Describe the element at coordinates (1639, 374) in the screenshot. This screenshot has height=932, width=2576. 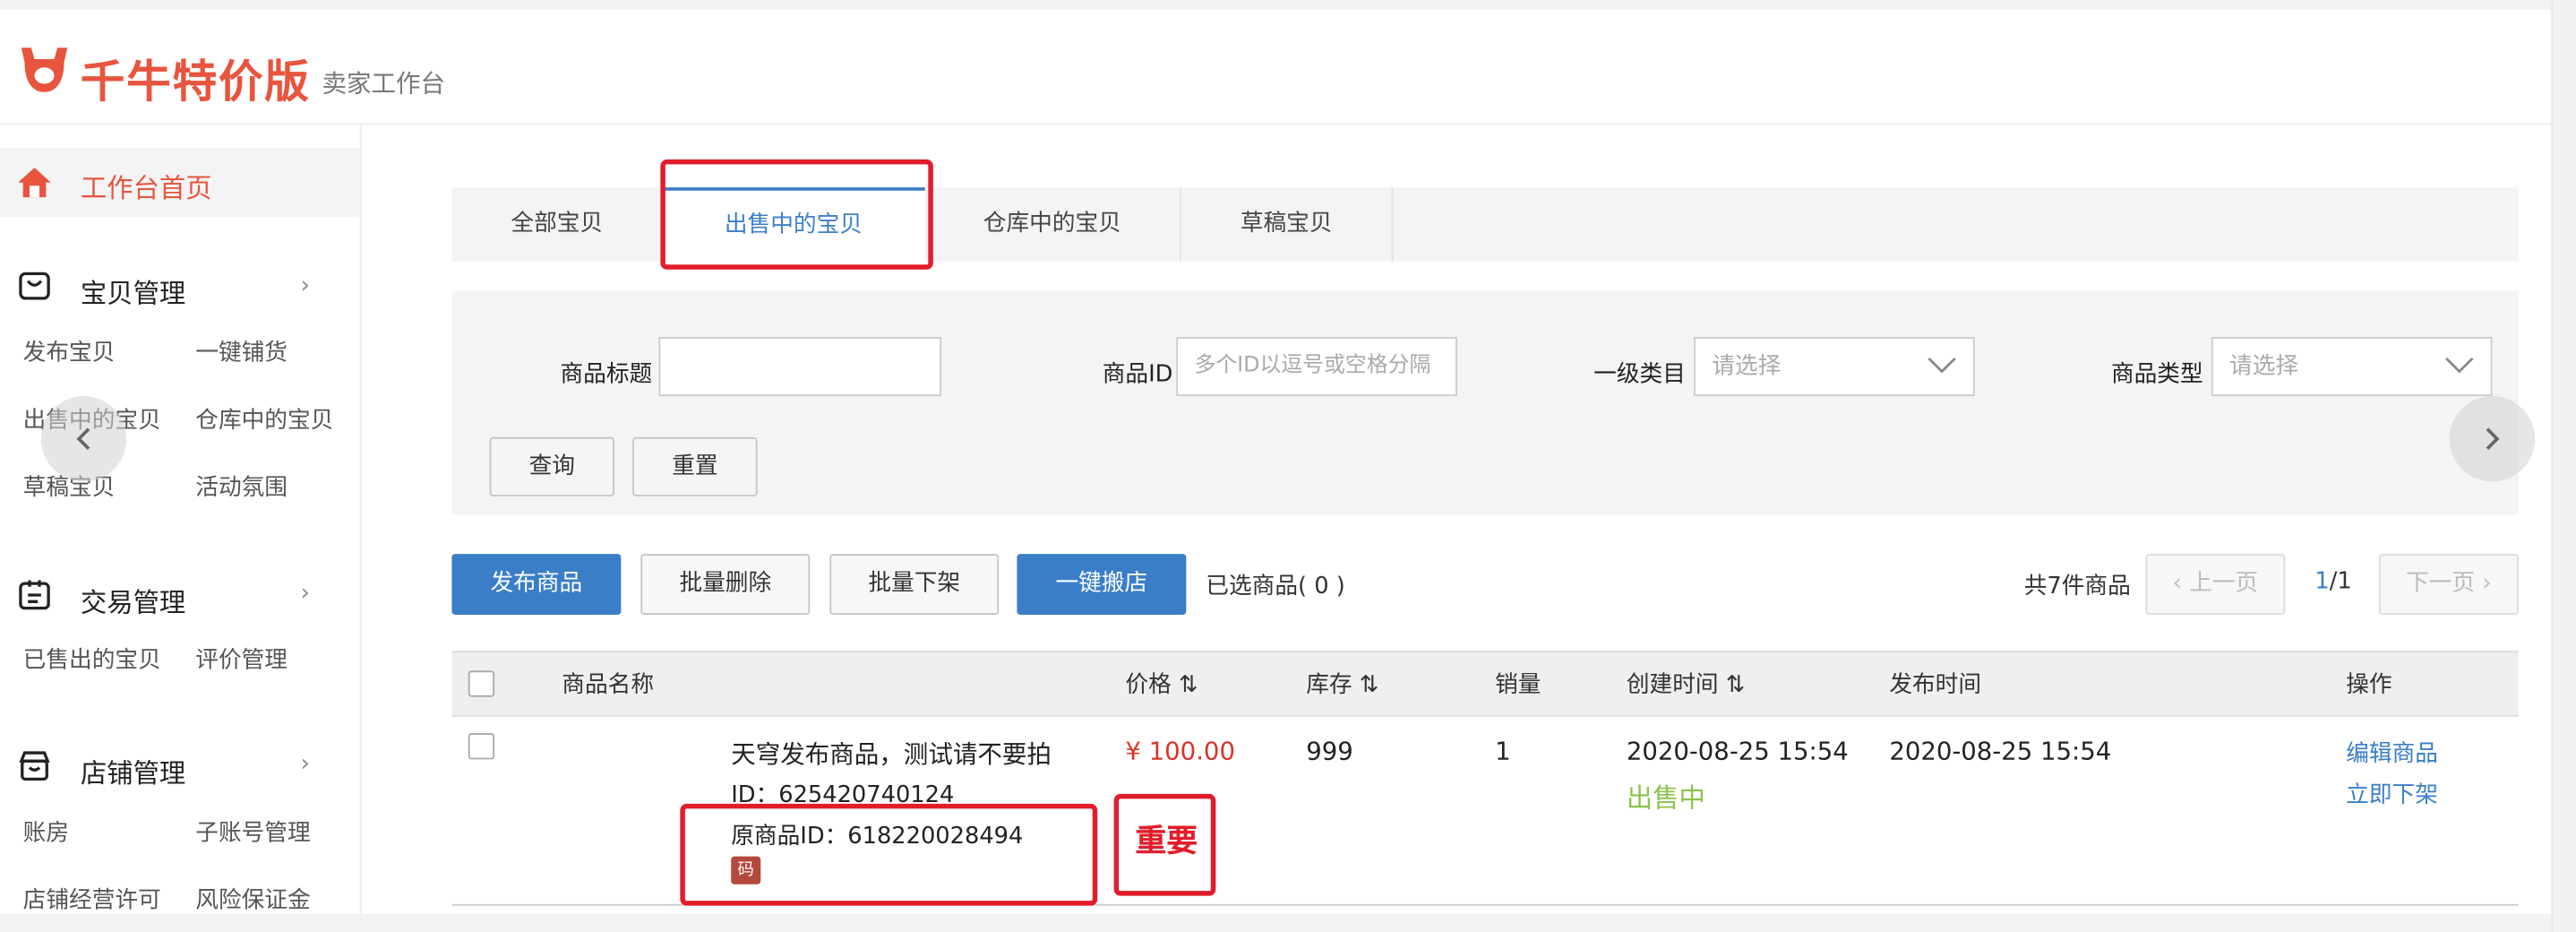
I see `category-filter-label: 一级类目` at that location.